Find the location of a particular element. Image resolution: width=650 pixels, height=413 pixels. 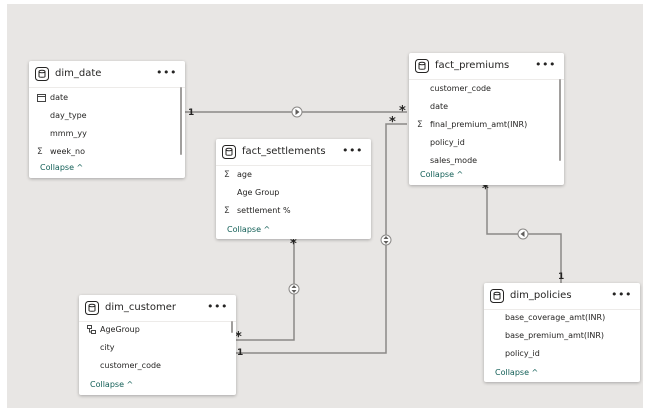

field-row: AgeGroup is located at coordinates (157, 330).